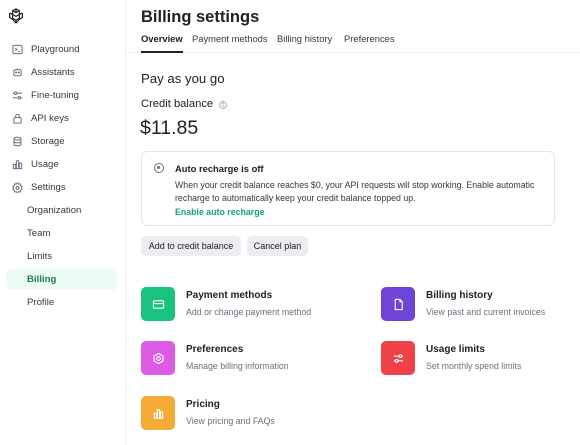 This screenshot has width=580, height=445. I want to click on sidebar-item-storage: Storage, so click(61, 141).